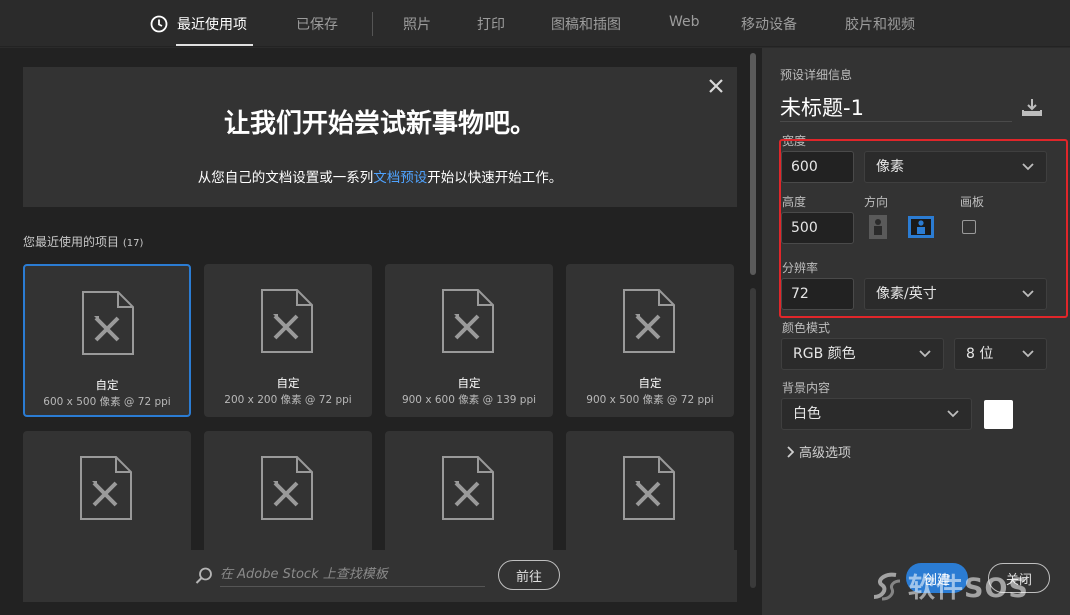 This screenshot has height=615, width=1070. Describe the element at coordinates (980, 354) in the screenshot. I see `bit-depth-value: 8 位` at that location.